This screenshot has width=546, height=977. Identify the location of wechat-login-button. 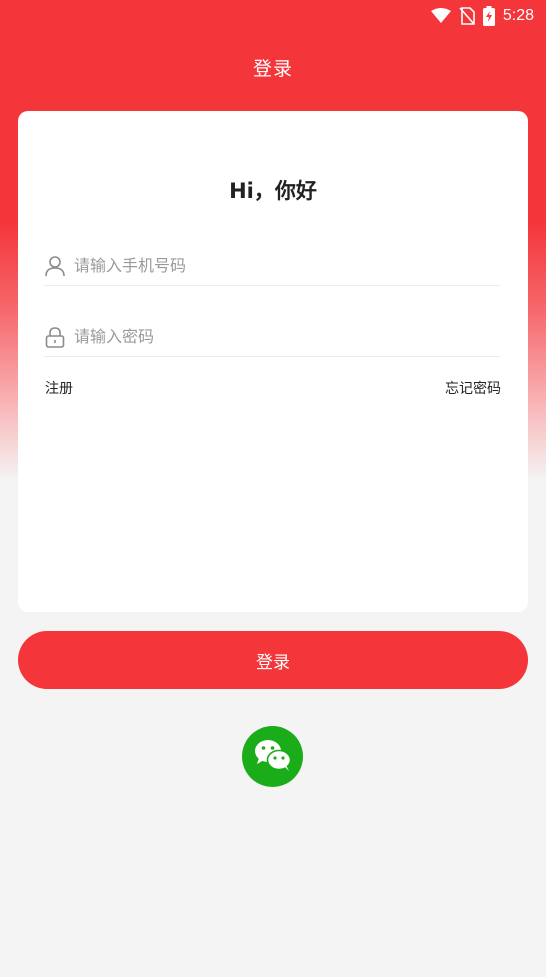
(272, 756).